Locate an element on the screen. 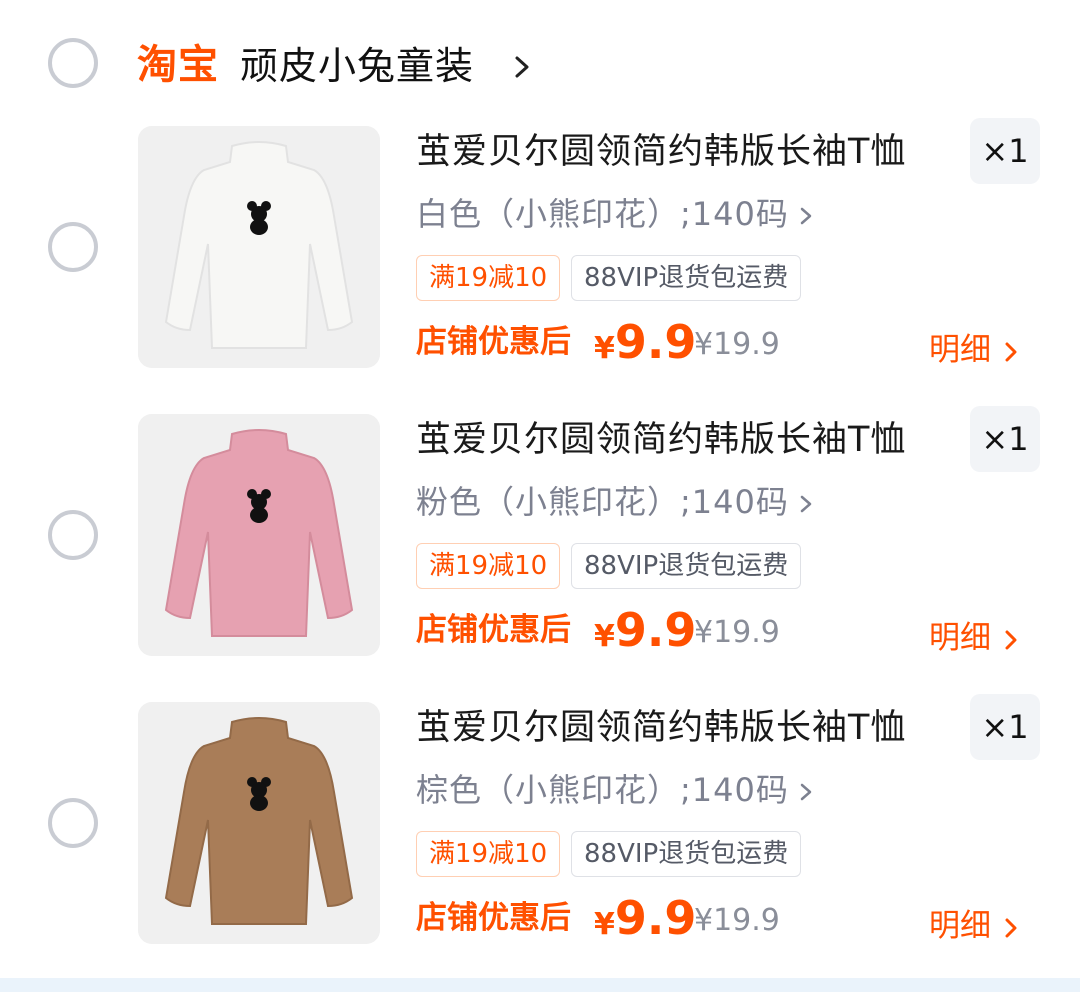  sku-label: 白色（小熊印花）;140码 is located at coordinates (602, 214).